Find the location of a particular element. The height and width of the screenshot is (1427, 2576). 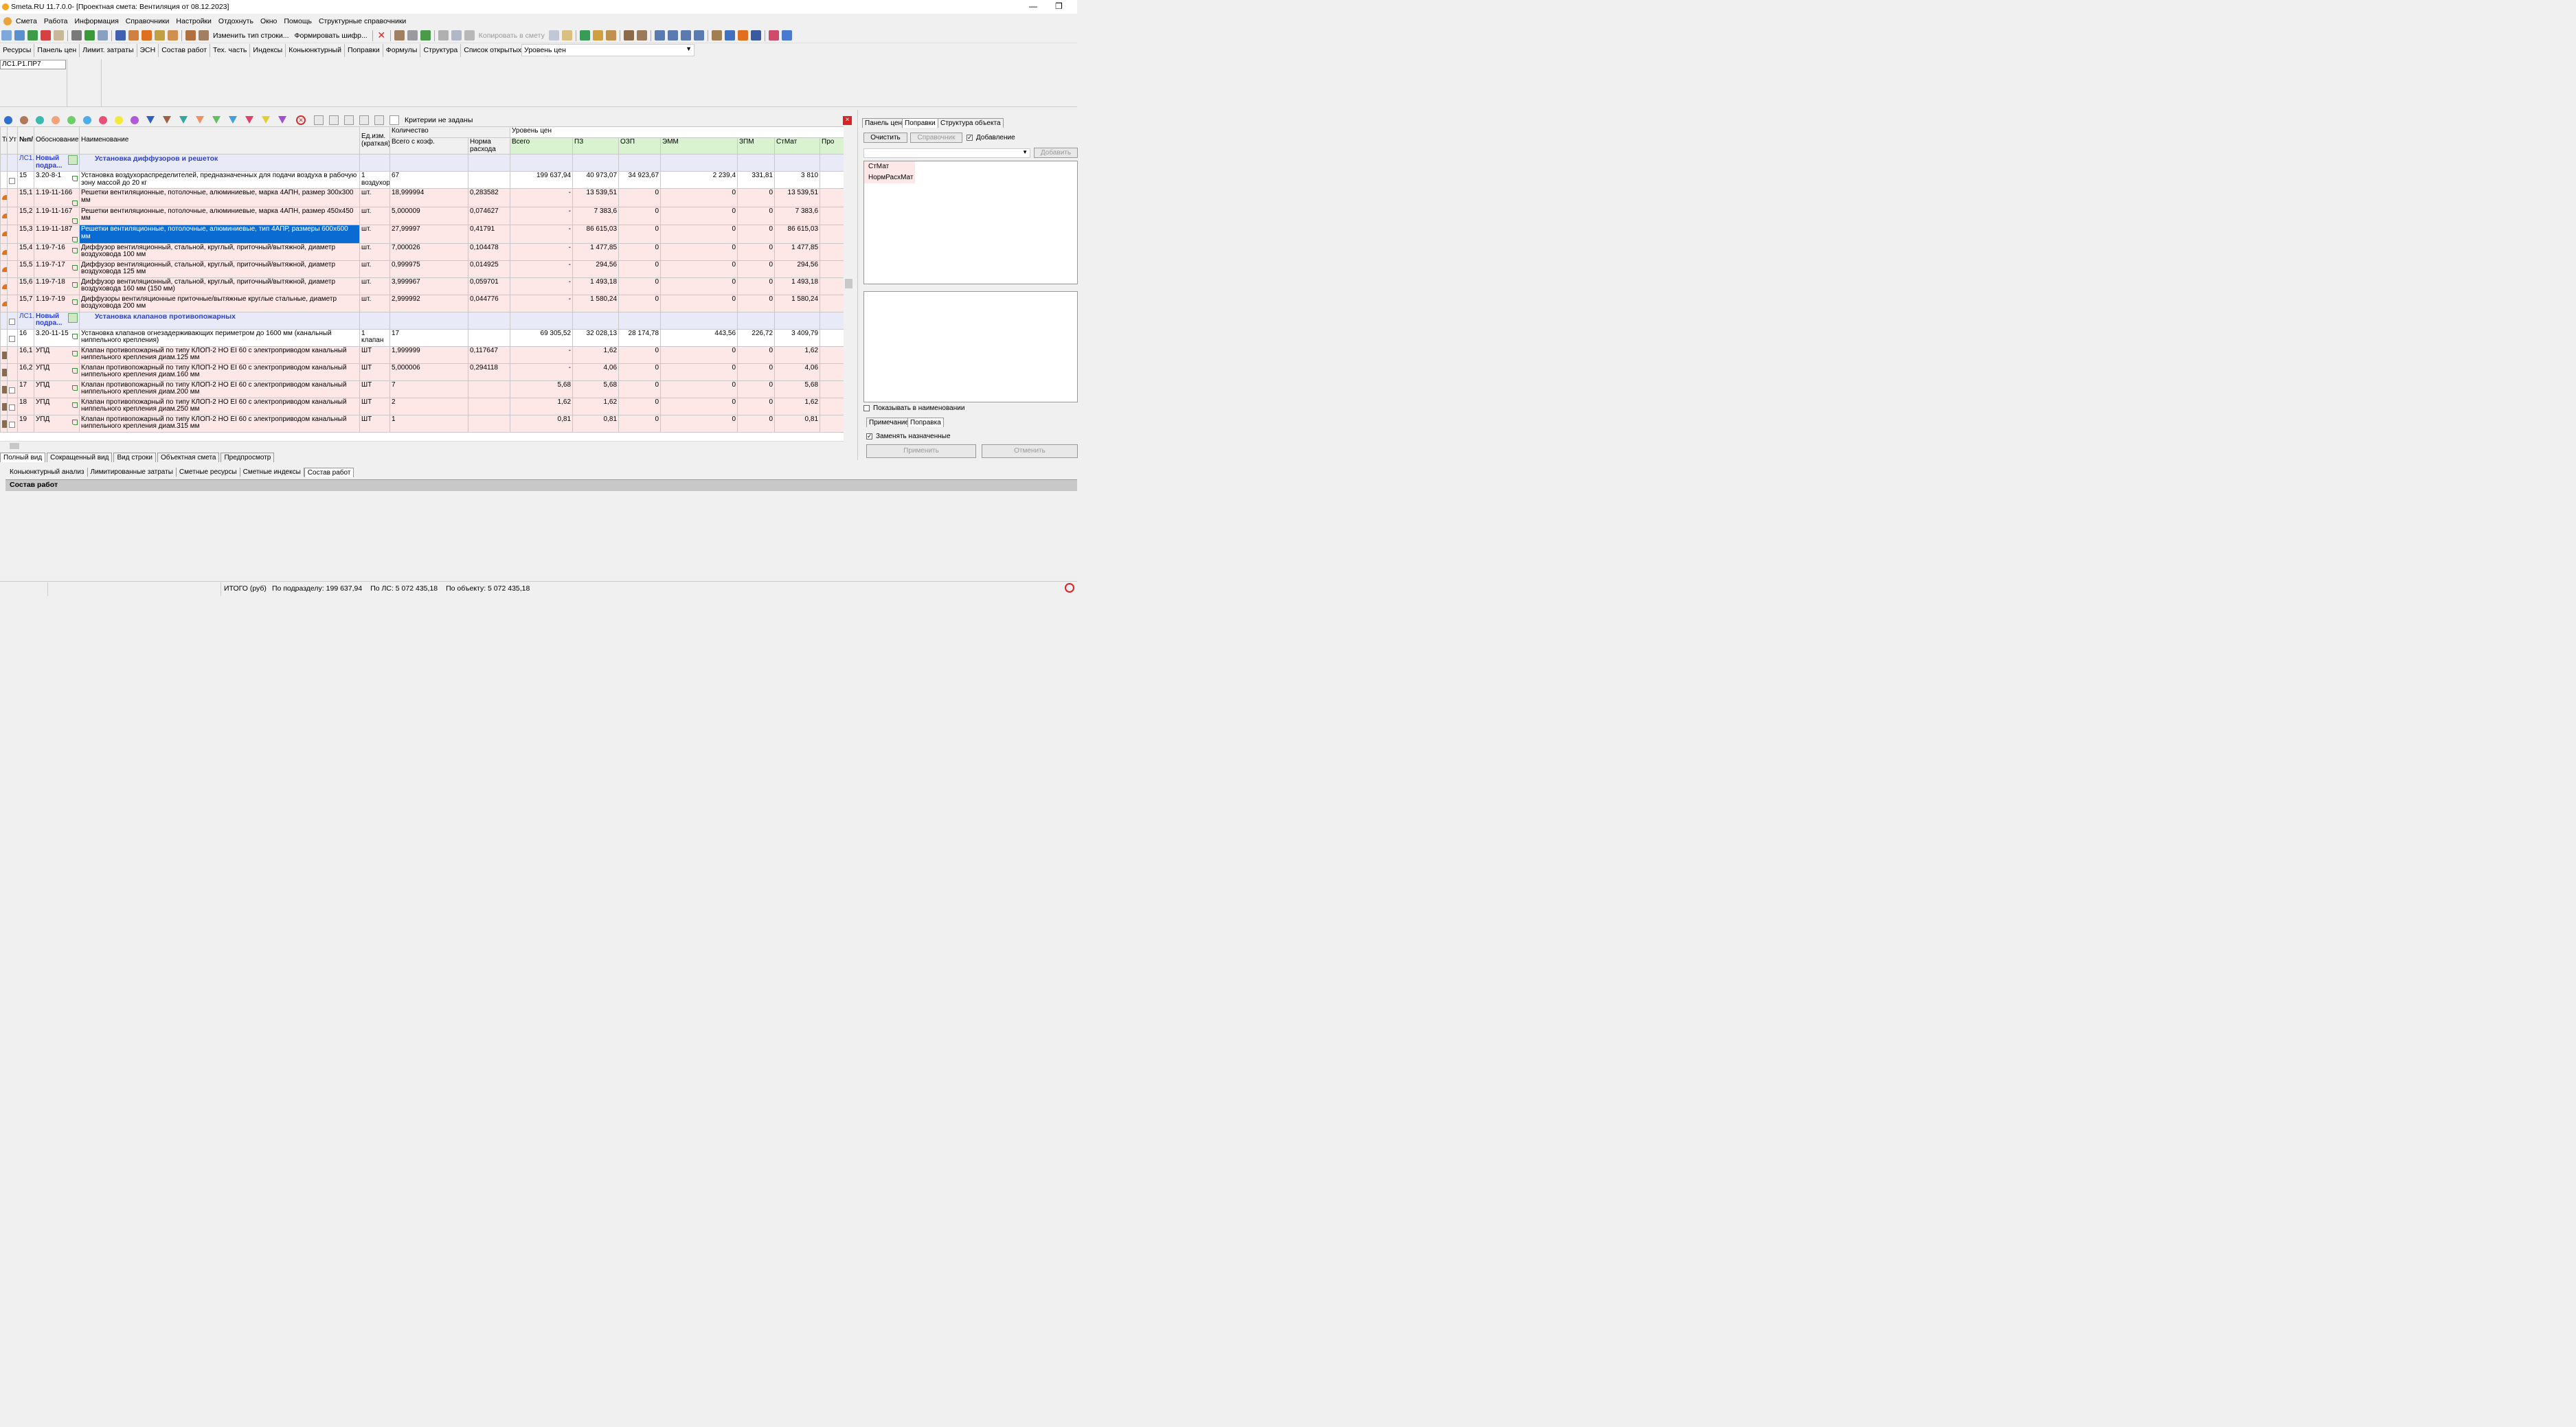

filter-down-icon is located at coordinates (379, 120).